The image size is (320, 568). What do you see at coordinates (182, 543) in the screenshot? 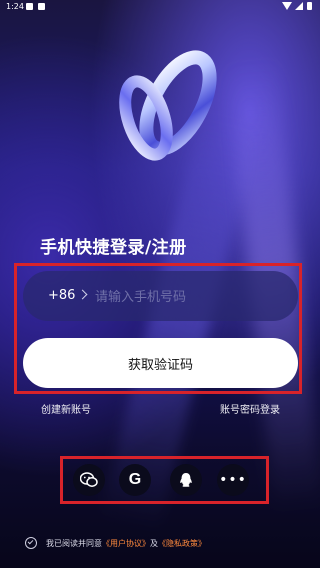
I see `privacy-policy-link: 《隐私政策》` at bounding box center [182, 543].